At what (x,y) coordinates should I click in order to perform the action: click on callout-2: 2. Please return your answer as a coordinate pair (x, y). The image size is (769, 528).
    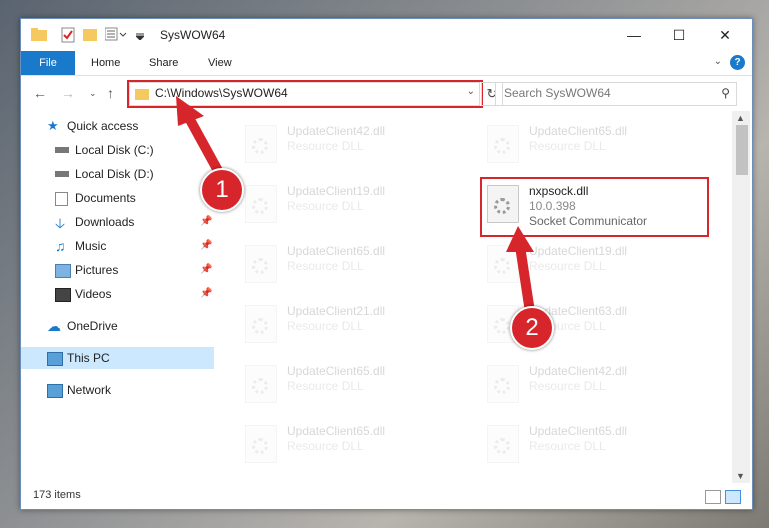
    Looking at the image, I should click on (532, 328).